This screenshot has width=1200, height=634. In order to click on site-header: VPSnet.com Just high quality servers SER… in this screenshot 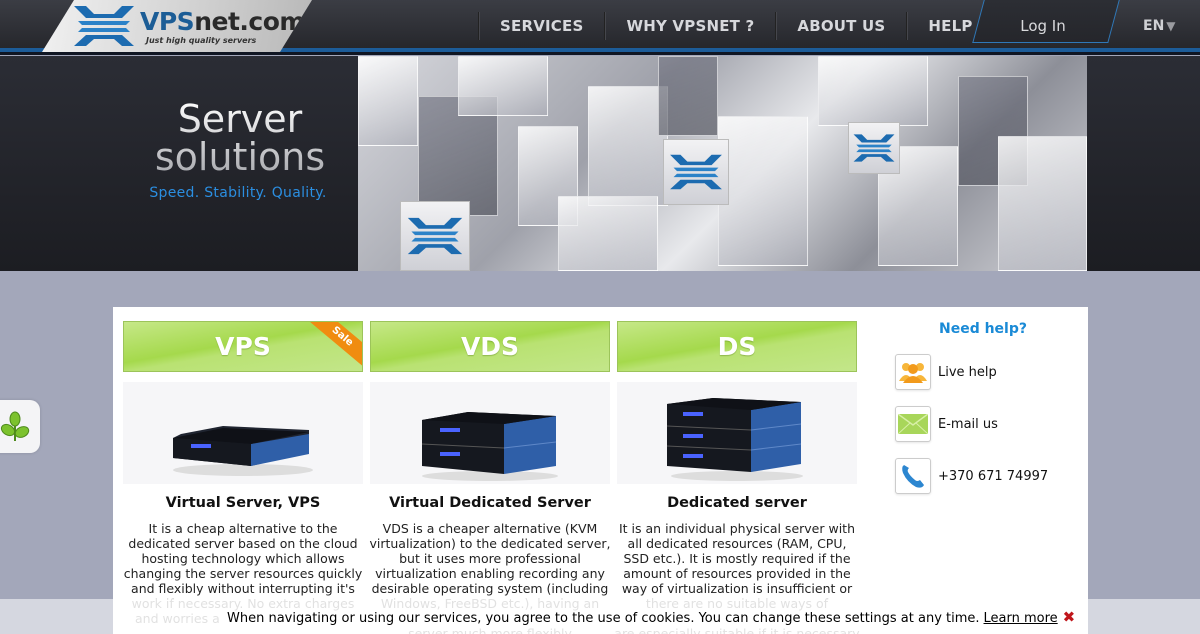, I will do `click(600, 27)`.